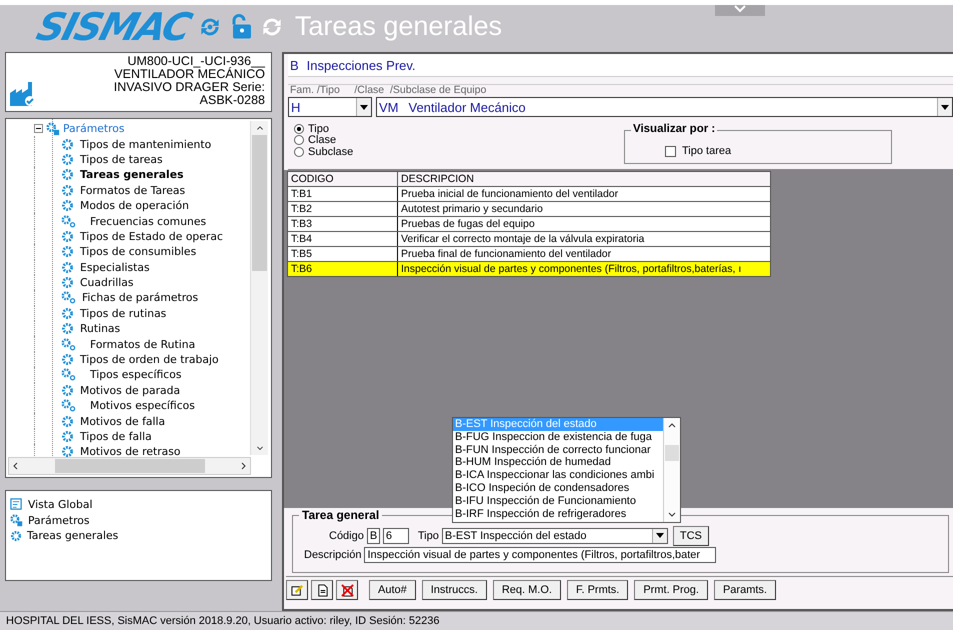  What do you see at coordinates (778, 151) in the screenshot?
I see `checkbox-option: Tipo tarea` at bounding box center [778, 151].